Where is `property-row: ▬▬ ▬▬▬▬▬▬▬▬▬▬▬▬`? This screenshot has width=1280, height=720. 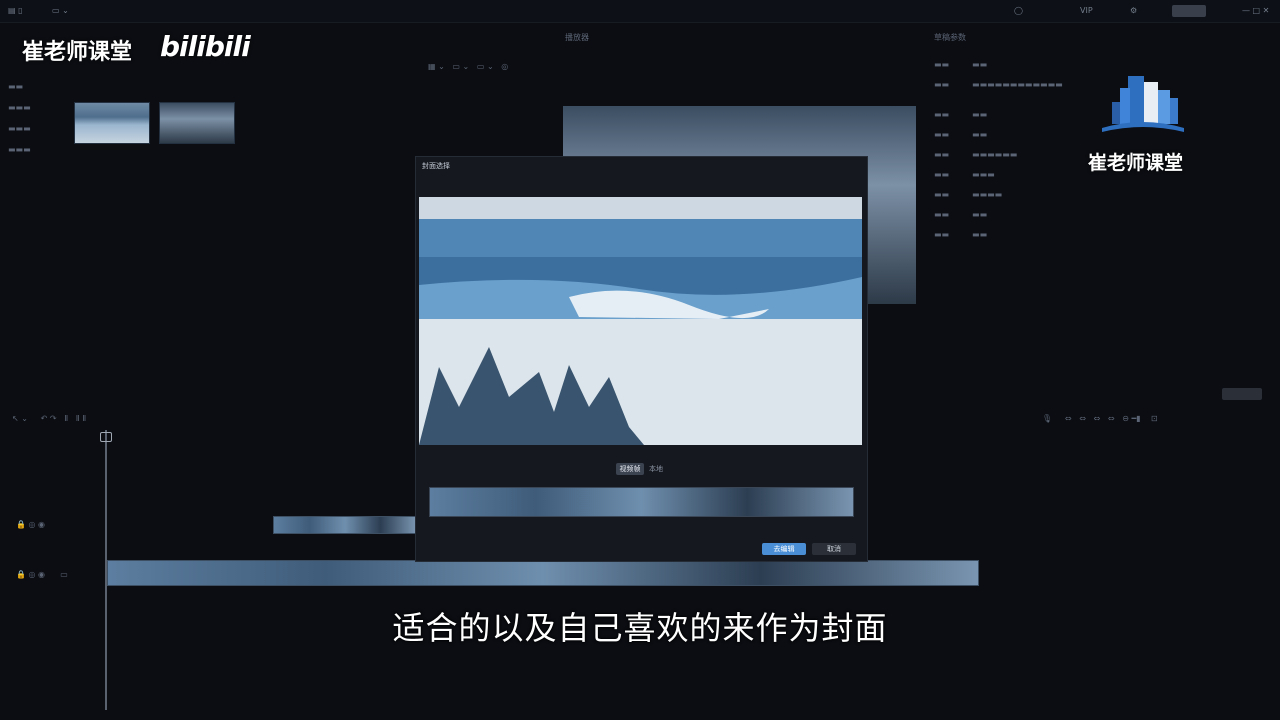
property-row: ▬▬ ▬▬▬▬▬▬▬▬▬▬▬▬ is located at coordinates (998, 84).